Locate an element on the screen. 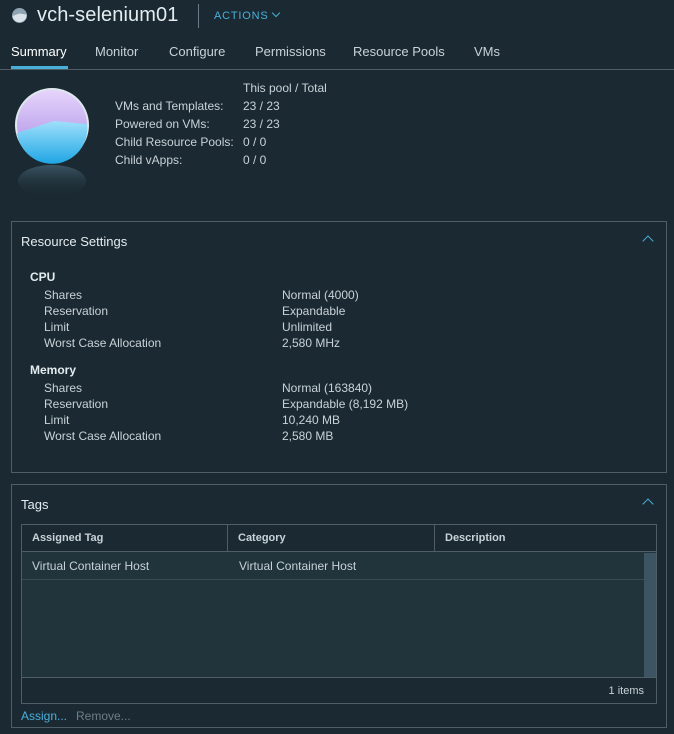  actions-label: ACTIONS is located at coordinates (241, 16).